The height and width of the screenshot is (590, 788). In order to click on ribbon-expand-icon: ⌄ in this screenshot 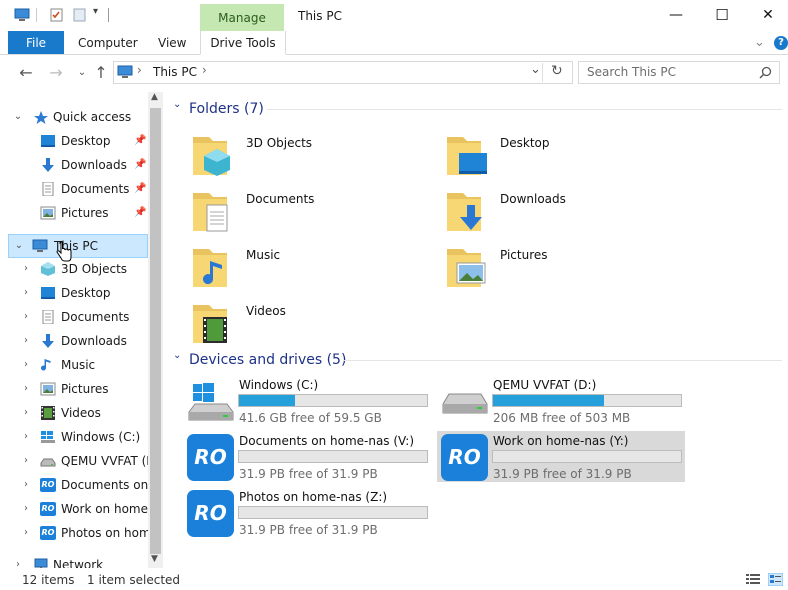, I will do `click(759, 42)`.